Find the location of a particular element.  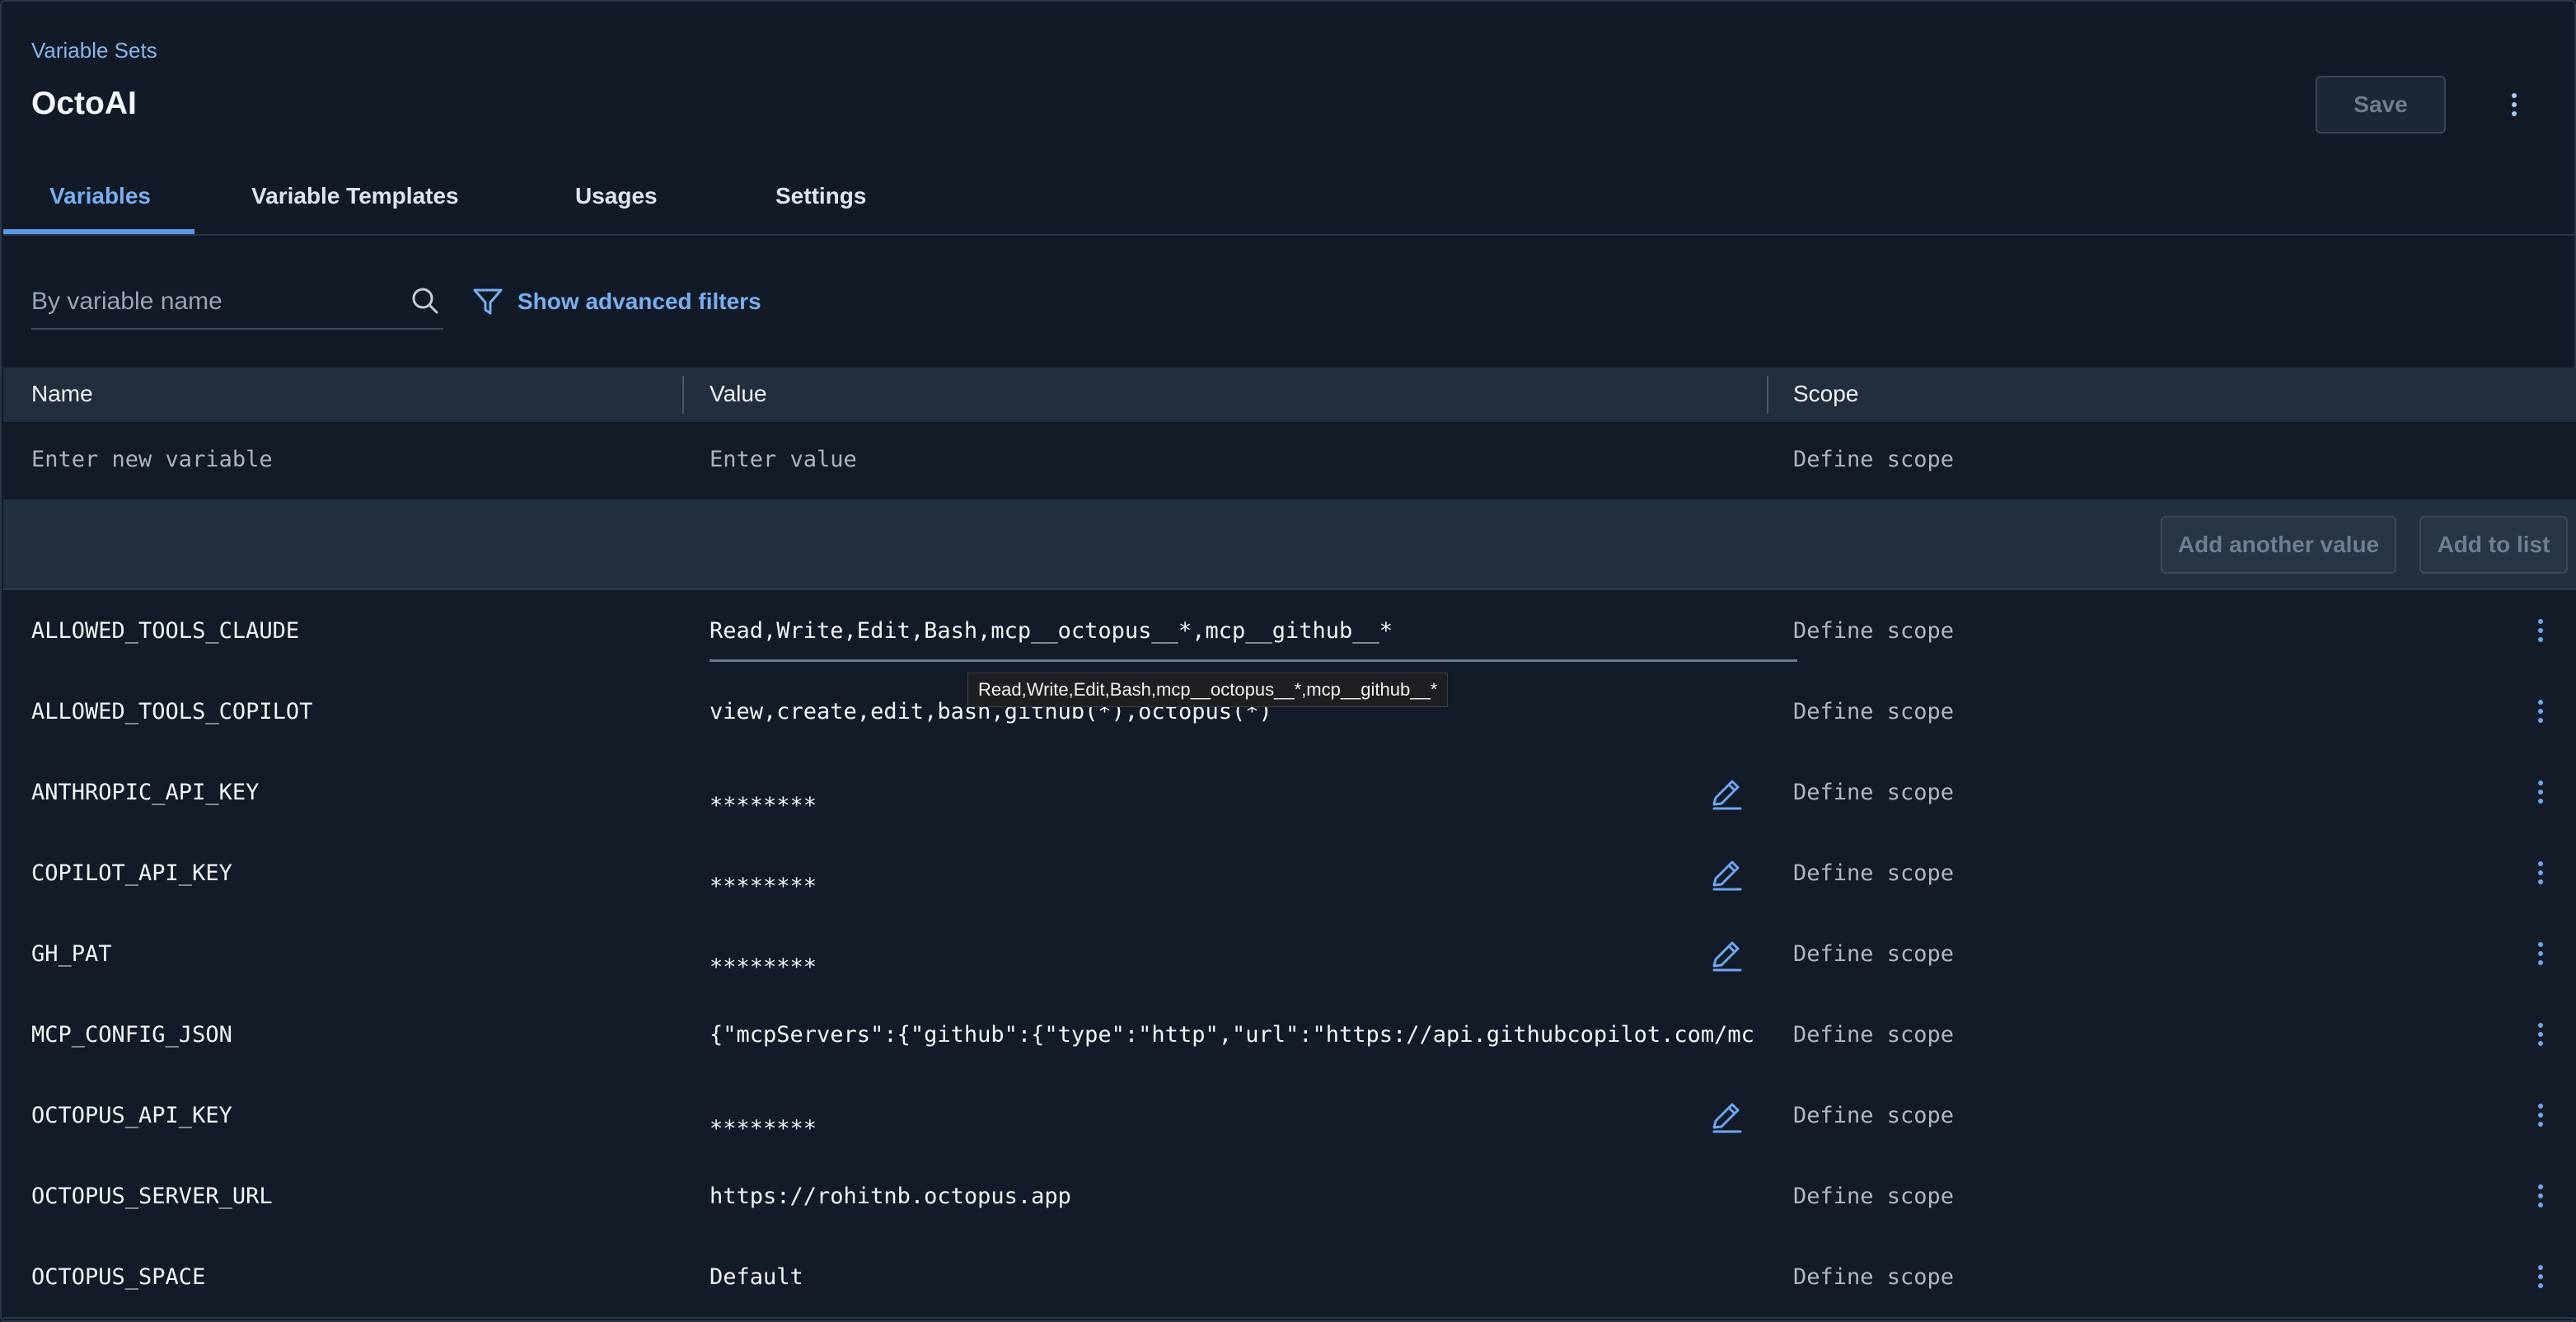

variable-name: COPILOT_API_KEY is located at coordinates (131, 873).